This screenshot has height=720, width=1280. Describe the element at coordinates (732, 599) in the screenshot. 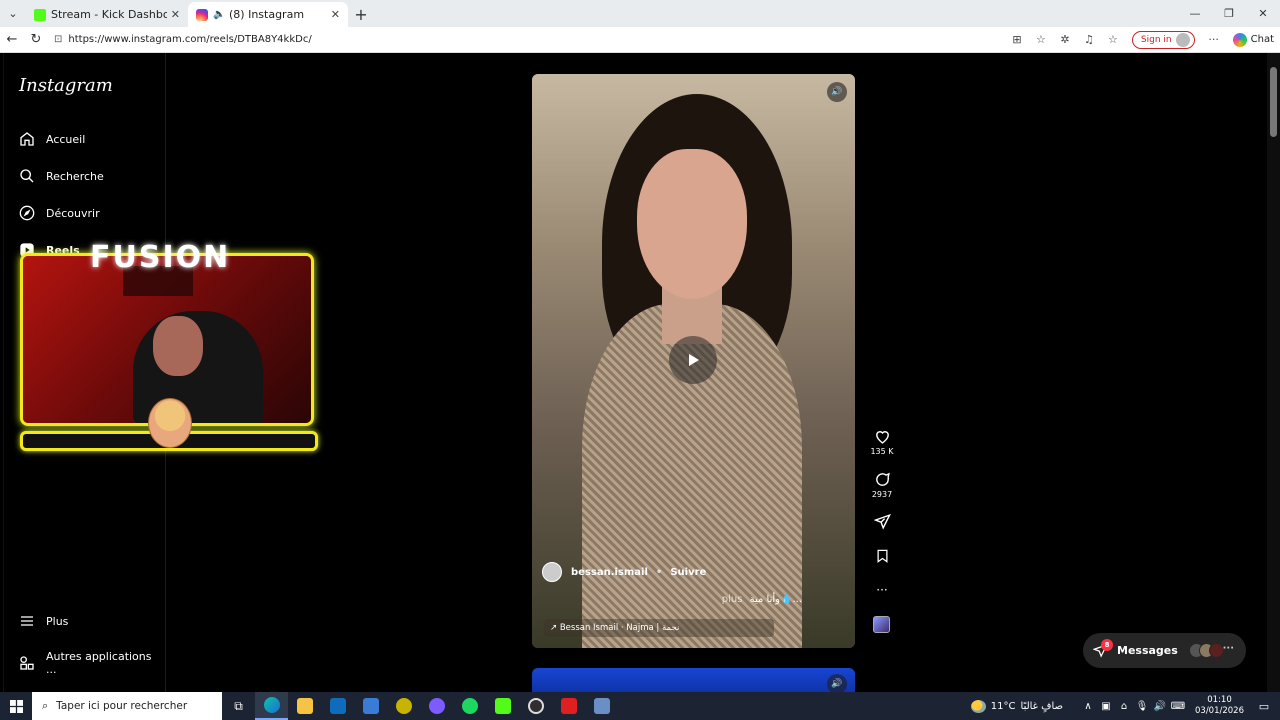

I see `caption-more-link: plus` at that location.